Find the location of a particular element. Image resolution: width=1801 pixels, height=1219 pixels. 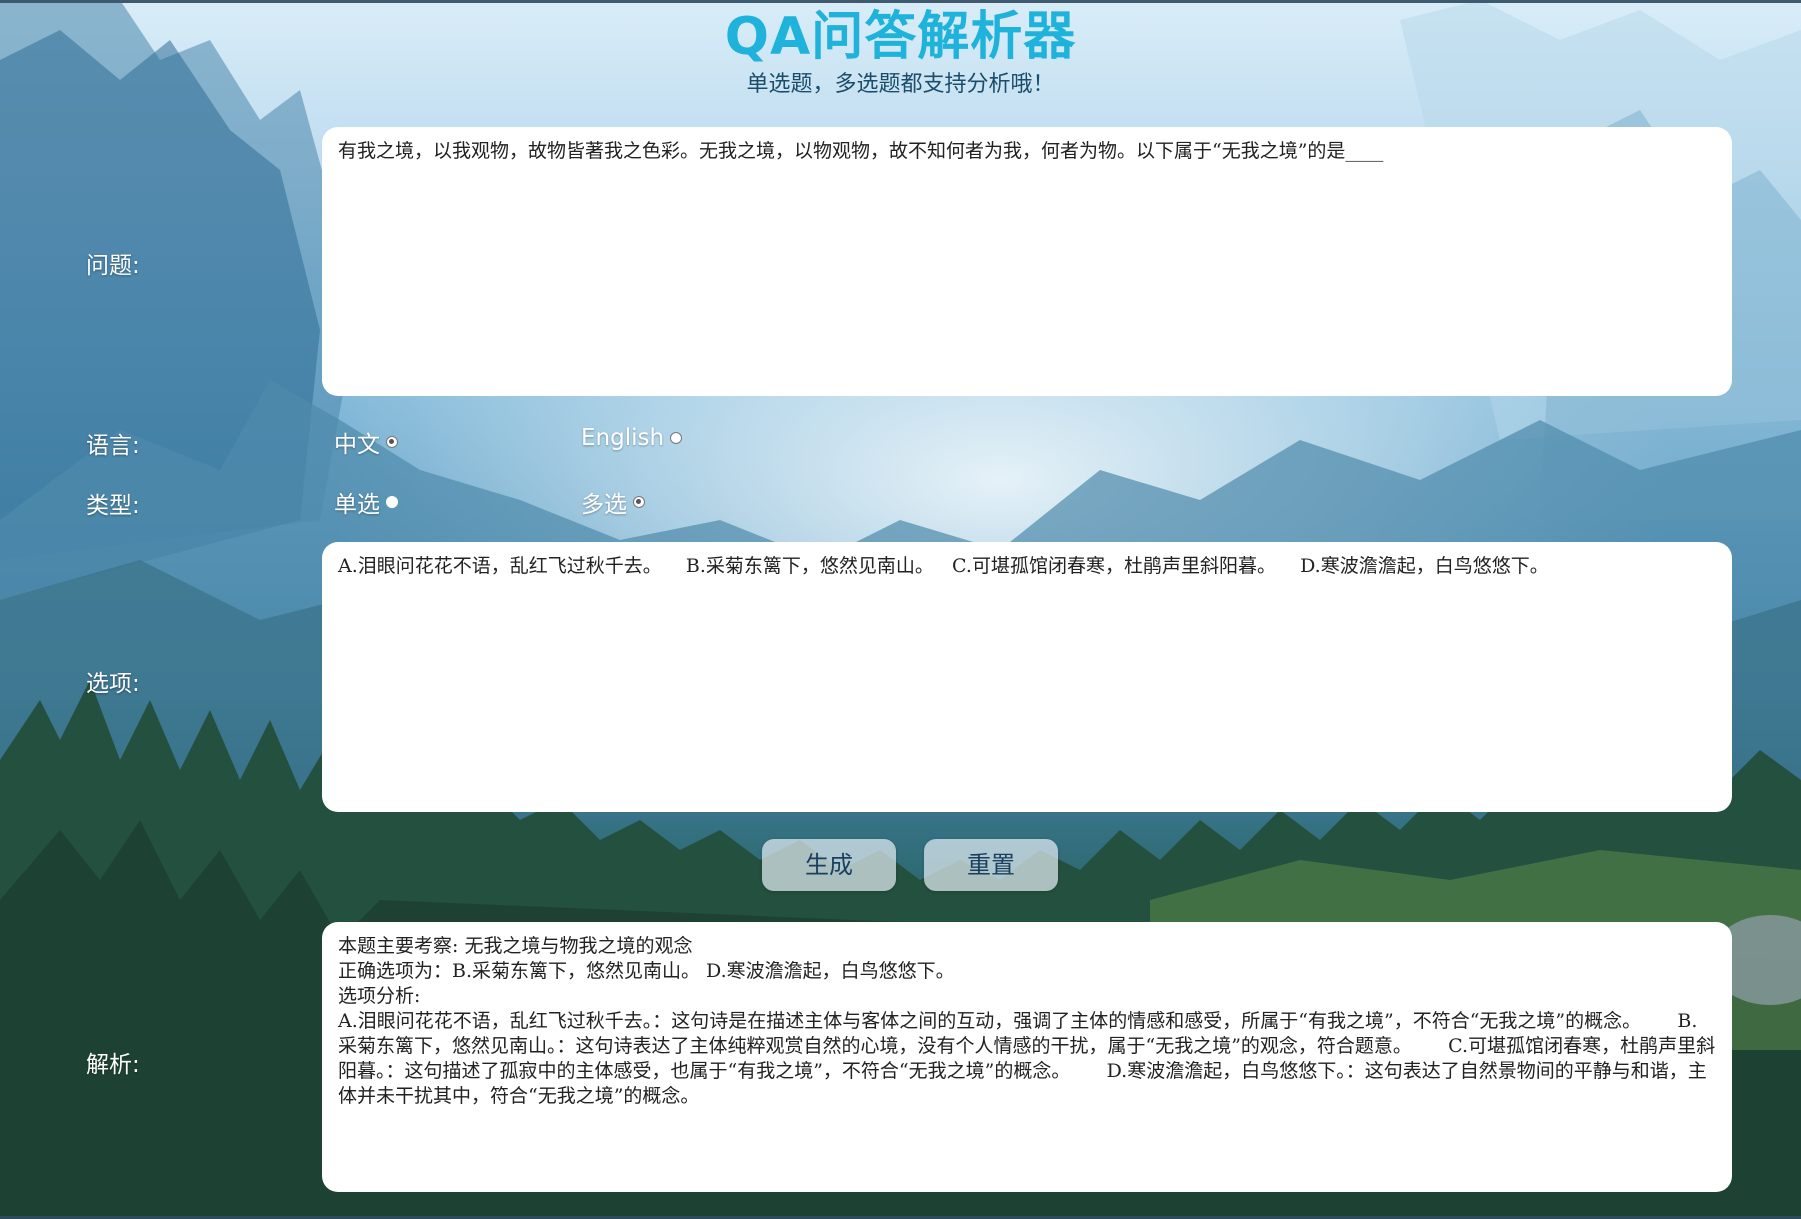

window-top-edge is located at coordinates (900, 1).